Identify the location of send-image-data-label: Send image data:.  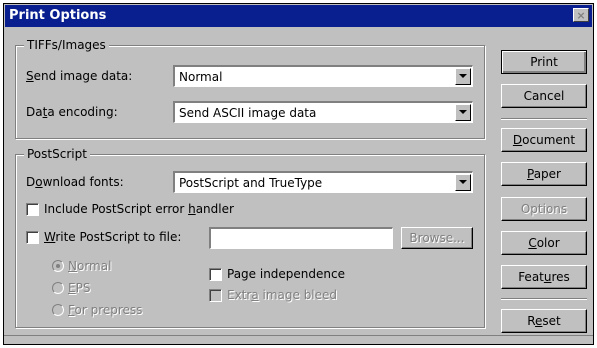
(79, 76).